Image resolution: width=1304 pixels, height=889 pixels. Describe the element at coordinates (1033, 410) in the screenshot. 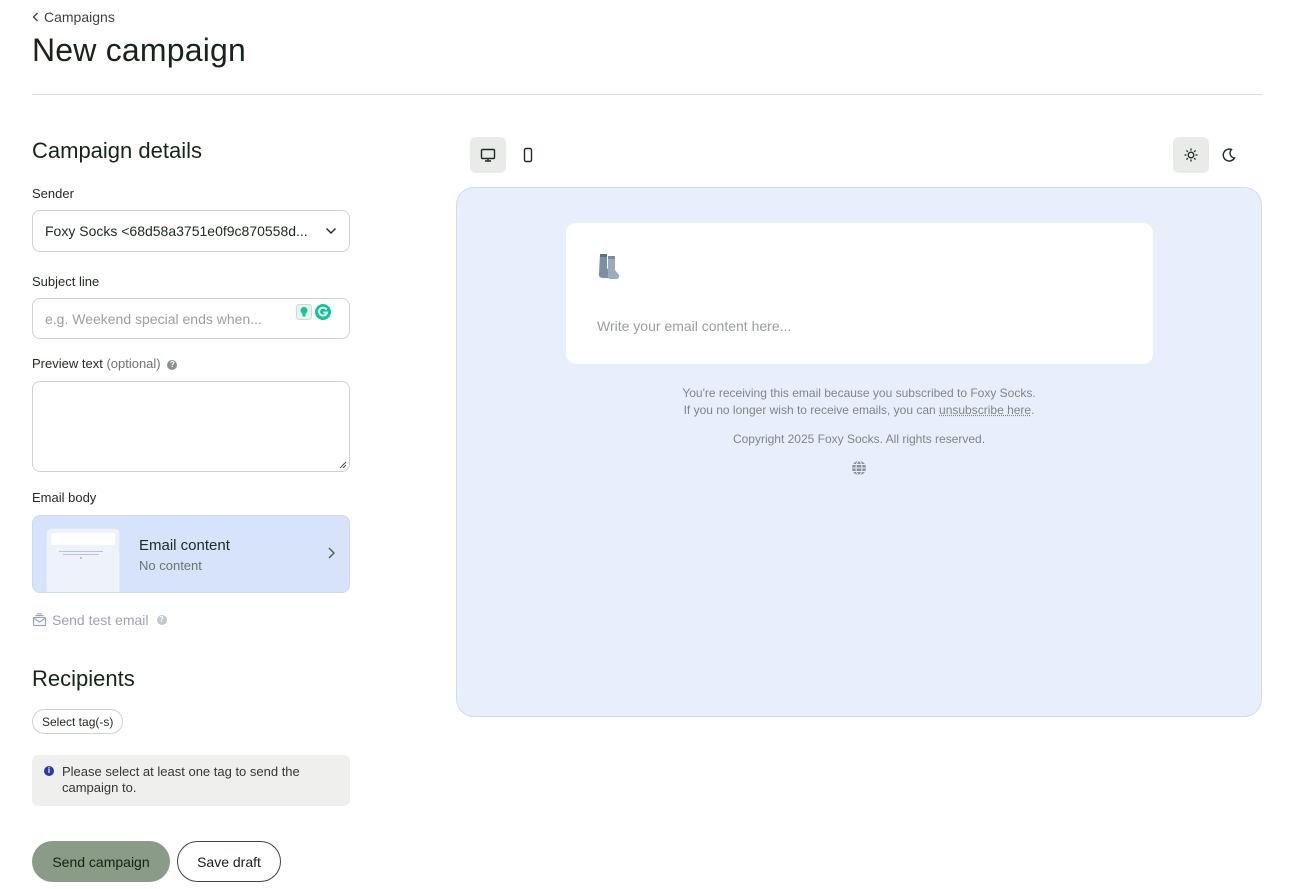

I see `footer-line2-suffix: .` at that location.